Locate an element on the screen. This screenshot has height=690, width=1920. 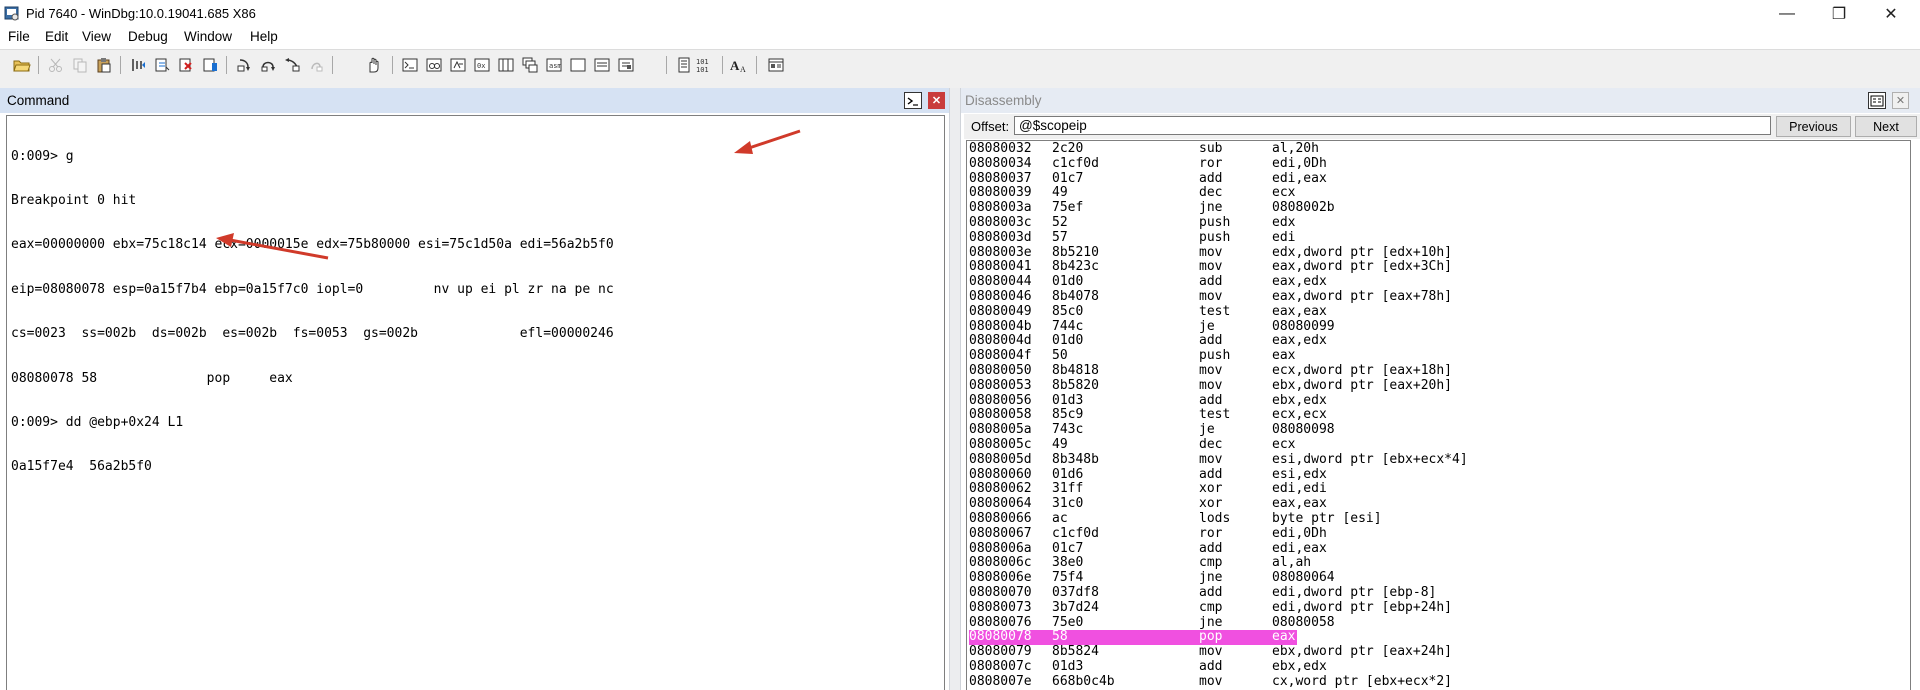
disassembly-row: 0808005c 49 dec ecx is located at coordinates (1439, 445).